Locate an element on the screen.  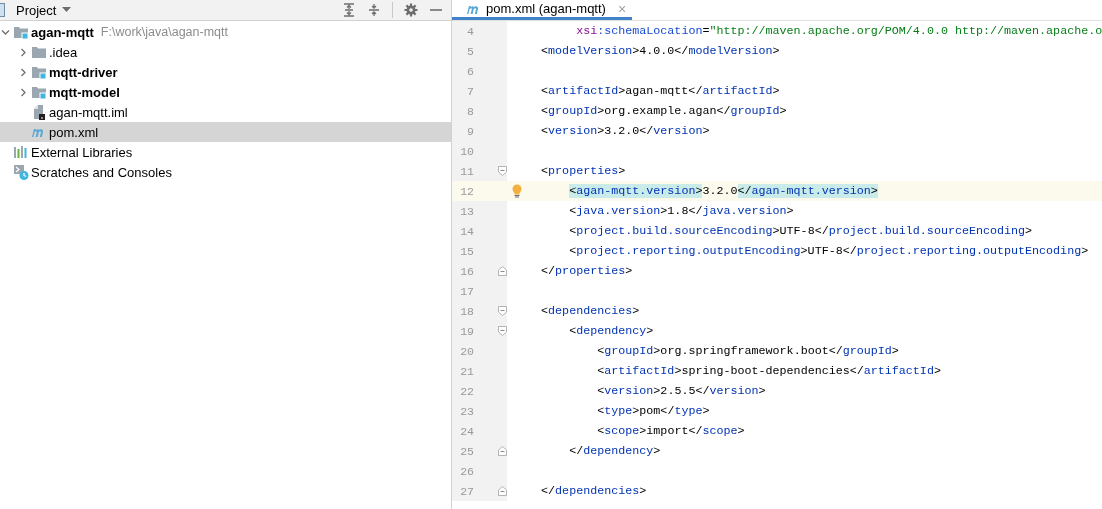
line-number: 6 is located at coordinates (470, 71).